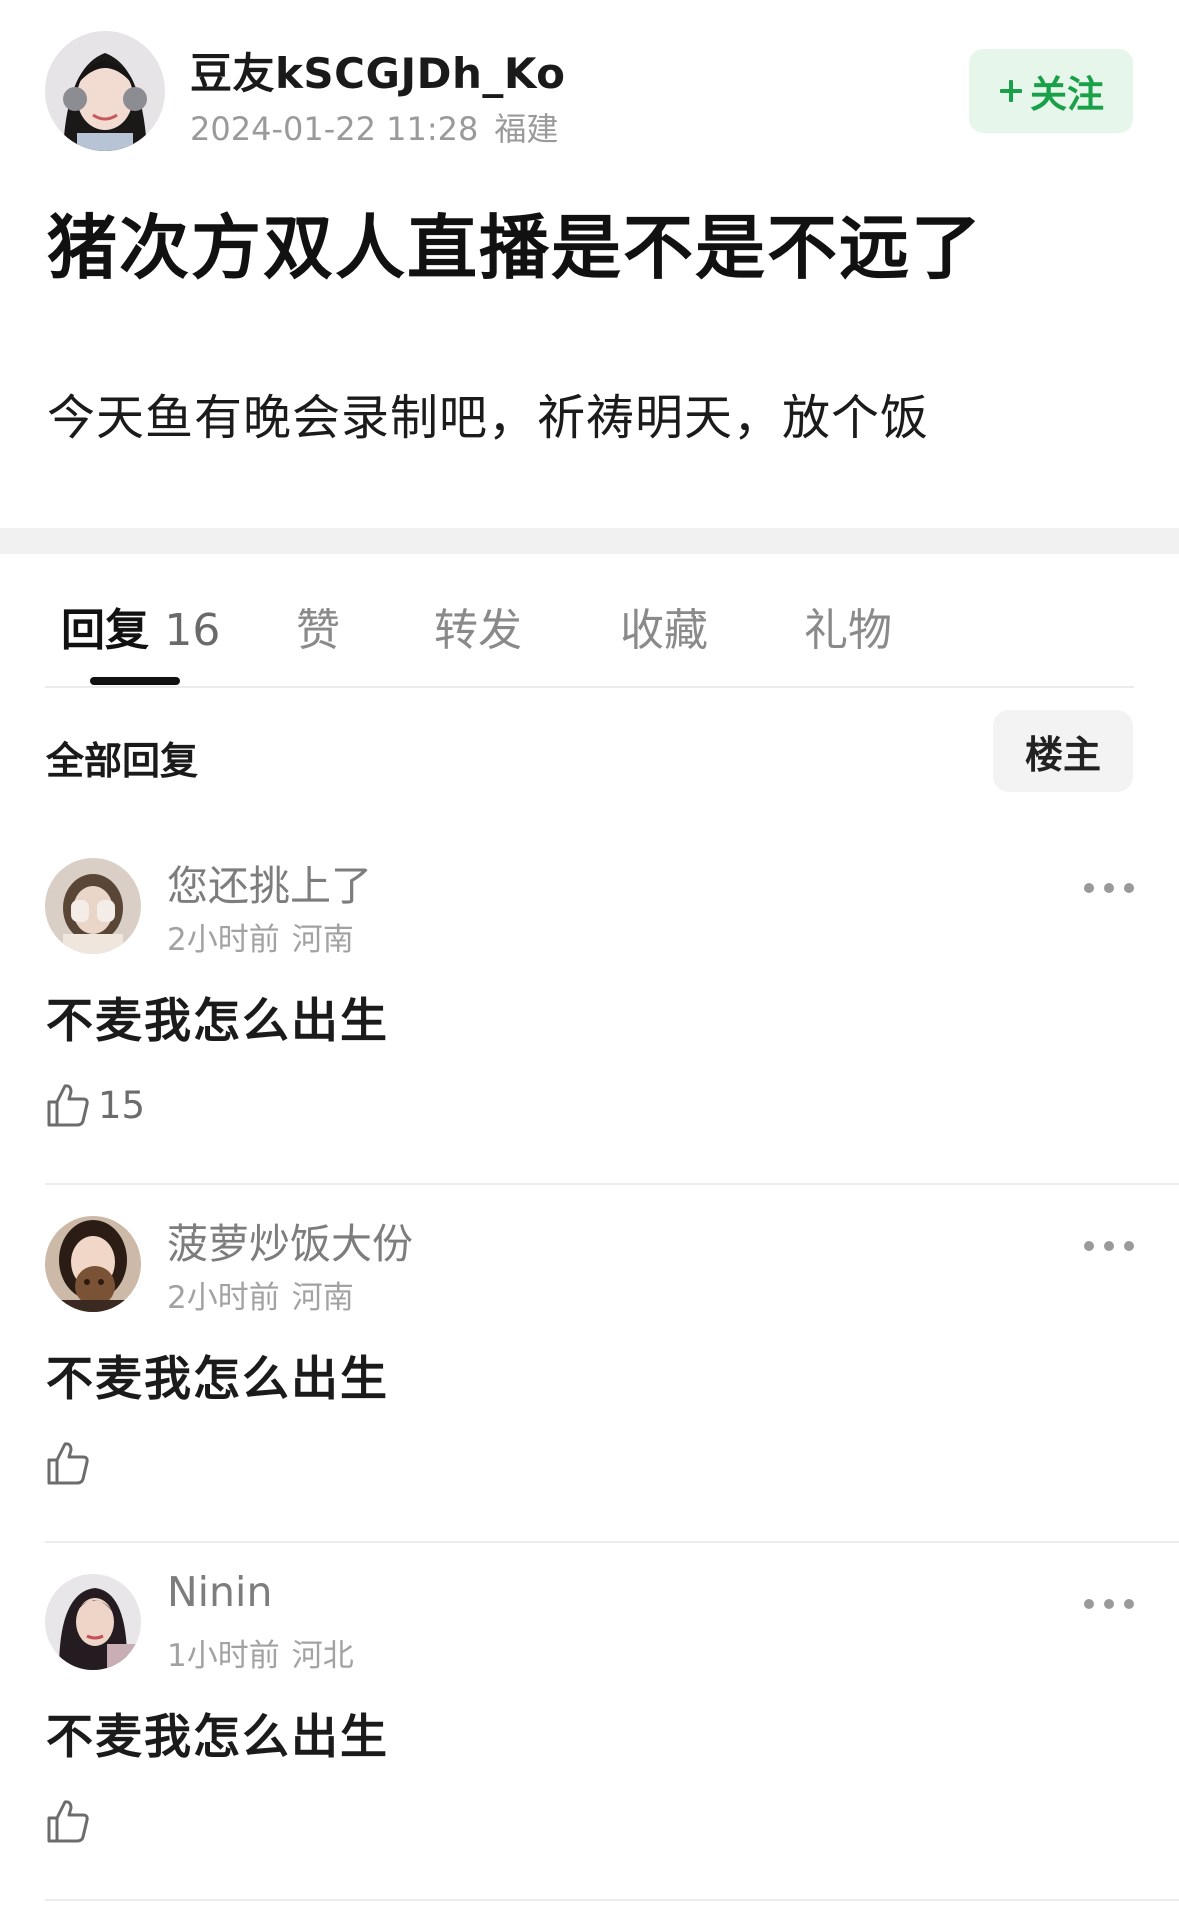 This screenshot has width=1179, height=1931. What do you see at coordinates (334, 129) in the screenshot?
I see `post-date: 2024-01-22 11:28` at bounding box center [334, 129].